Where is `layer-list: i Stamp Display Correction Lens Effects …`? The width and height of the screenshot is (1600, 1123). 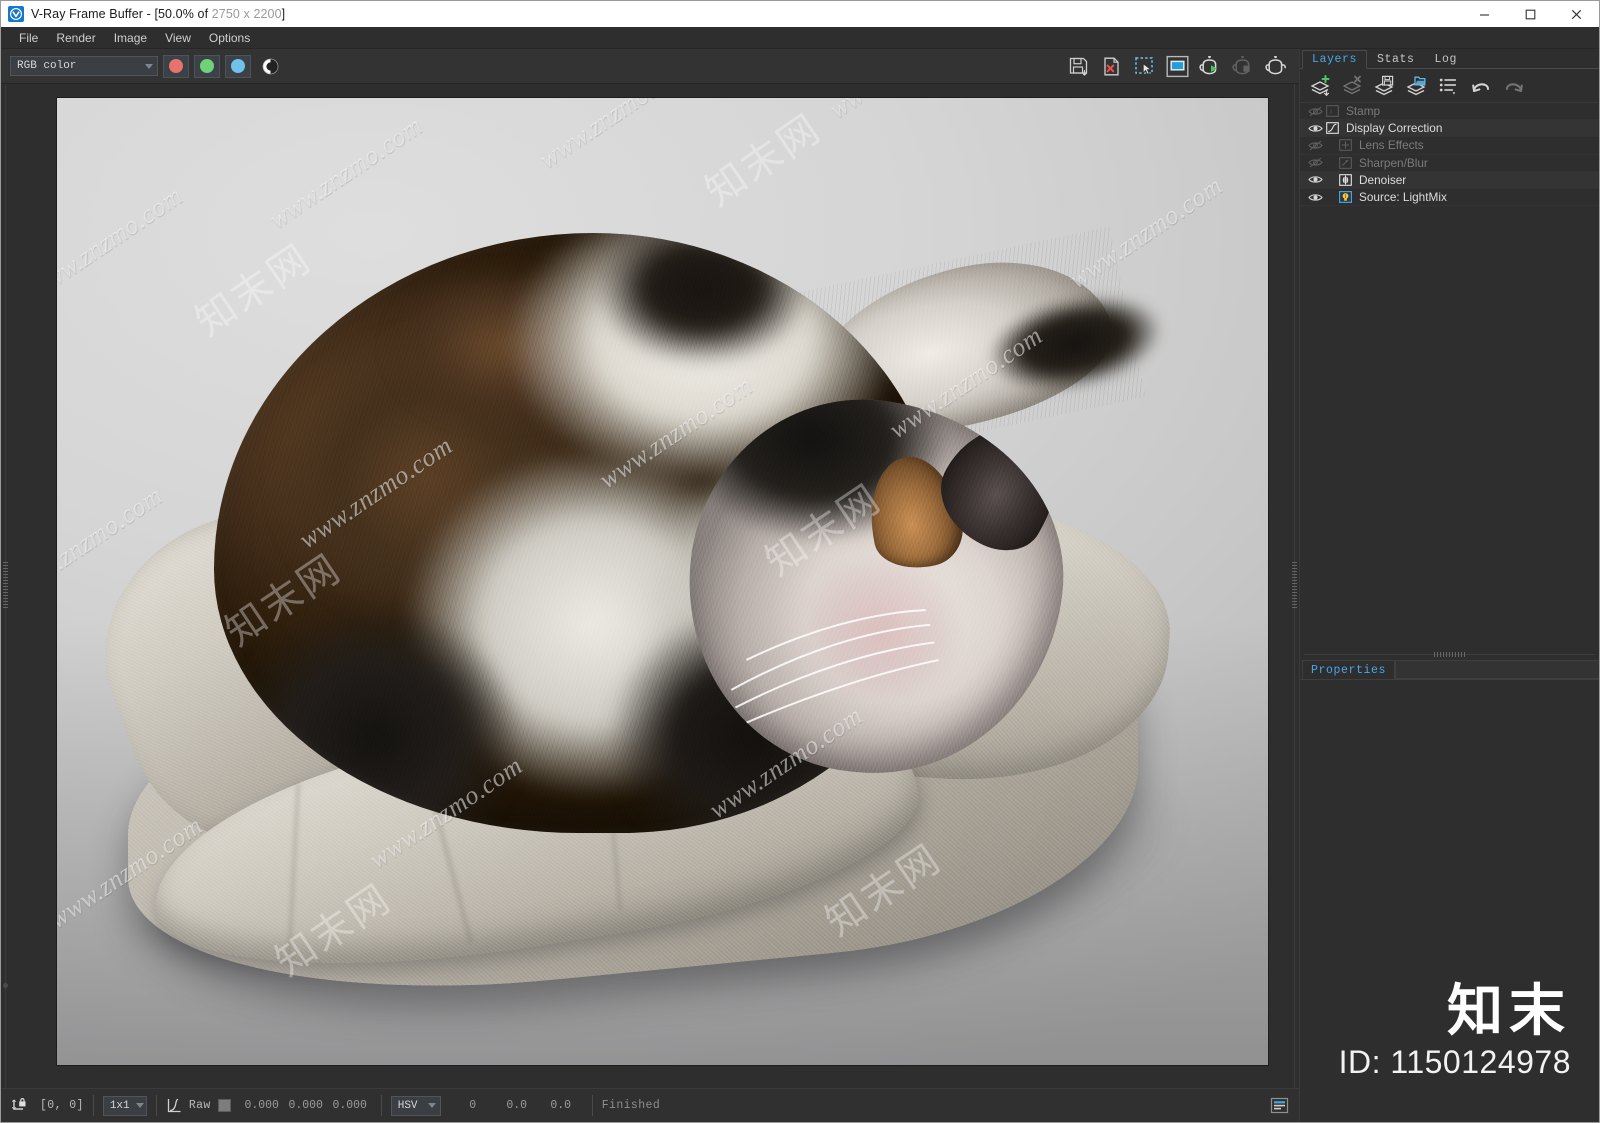 layer-list: i Stamp Display Correction Lens Effects … is located at coordinates (1449, 154).